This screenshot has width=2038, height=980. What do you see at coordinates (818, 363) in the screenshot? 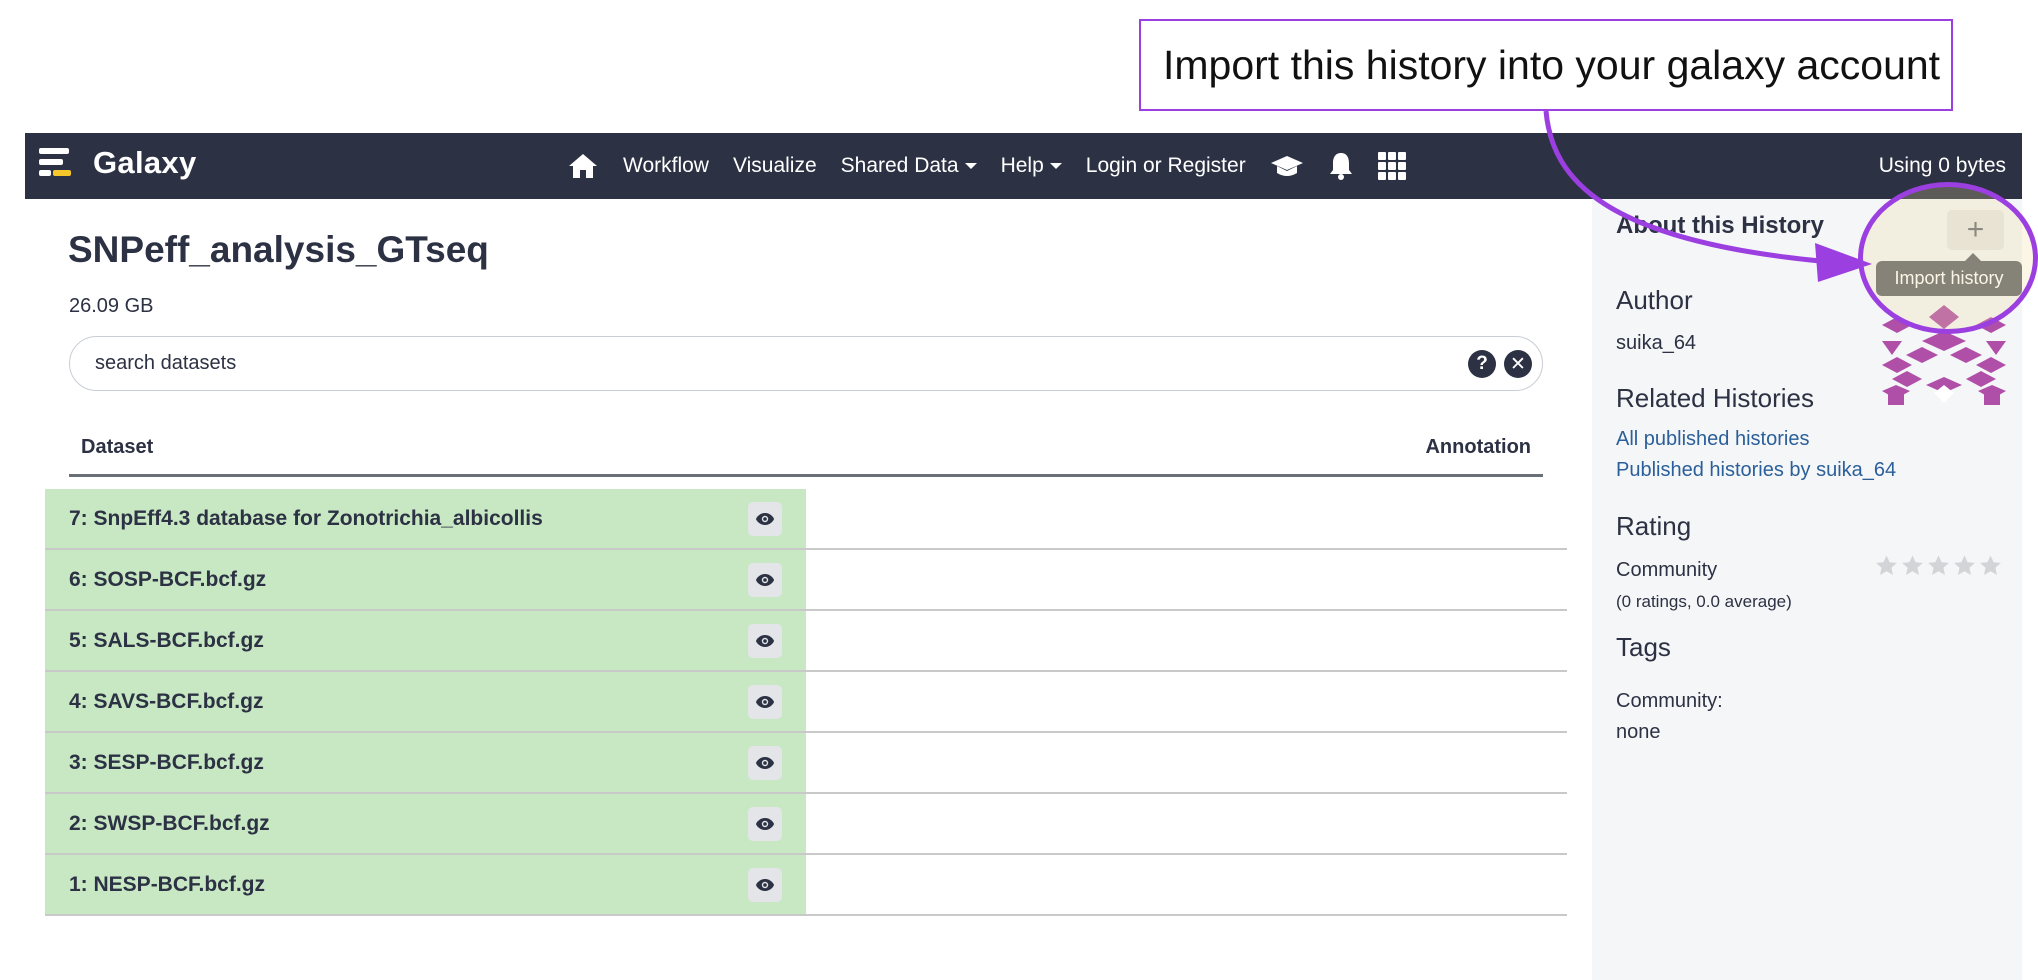
I see `search-input` at bounding box center [818, 363].